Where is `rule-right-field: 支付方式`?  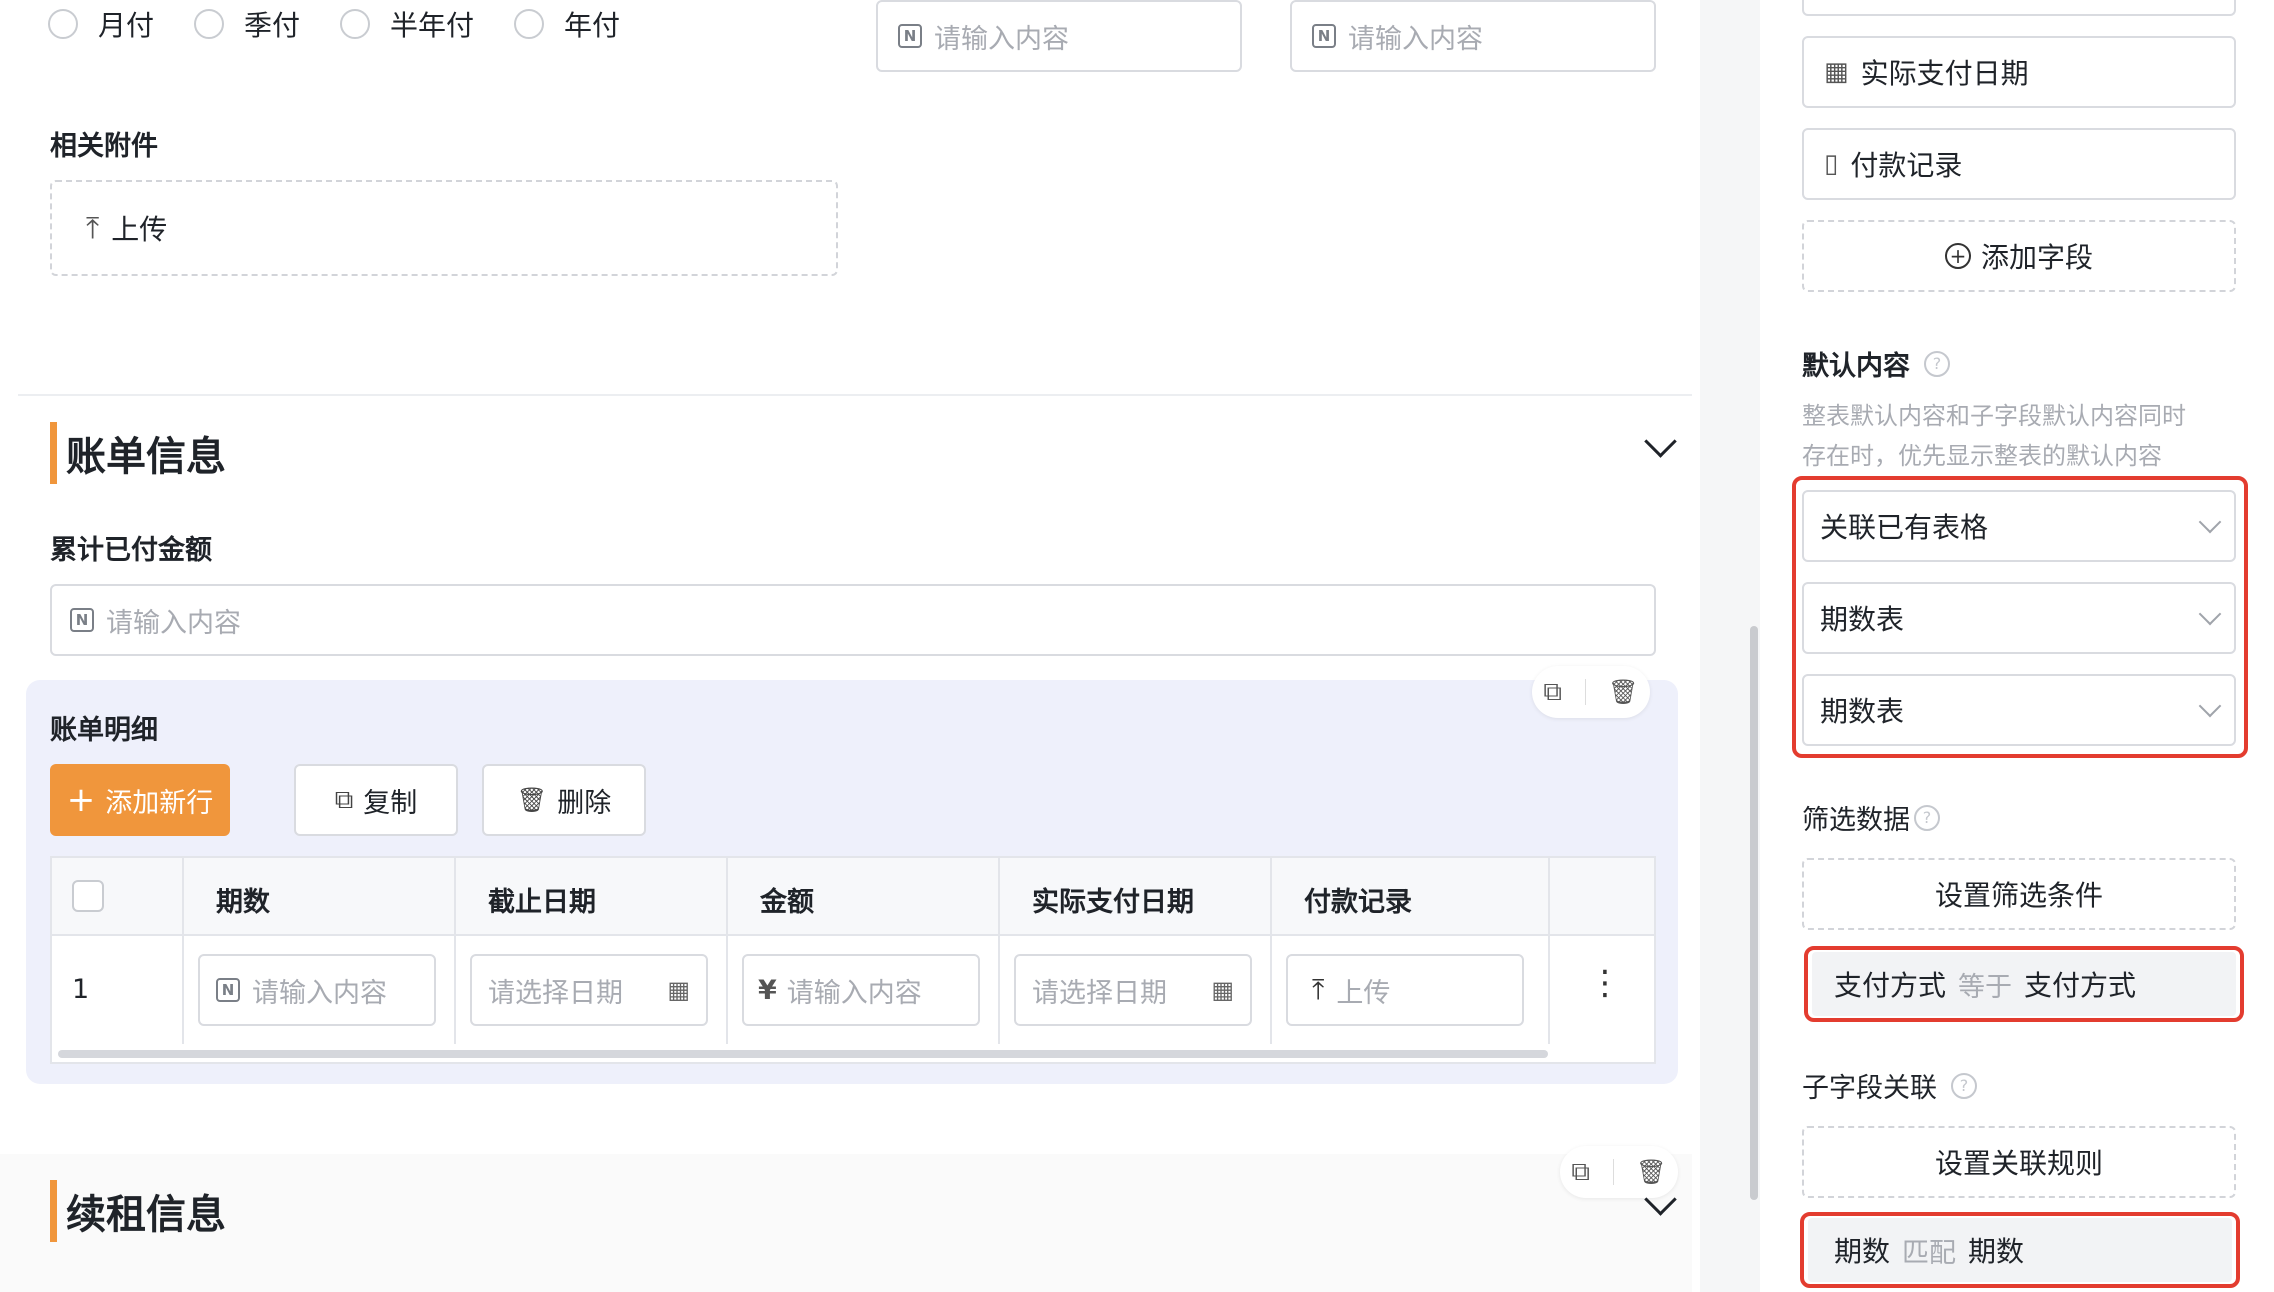 rule-right-field: 支付方式 is located at coordinates (2080, 985).